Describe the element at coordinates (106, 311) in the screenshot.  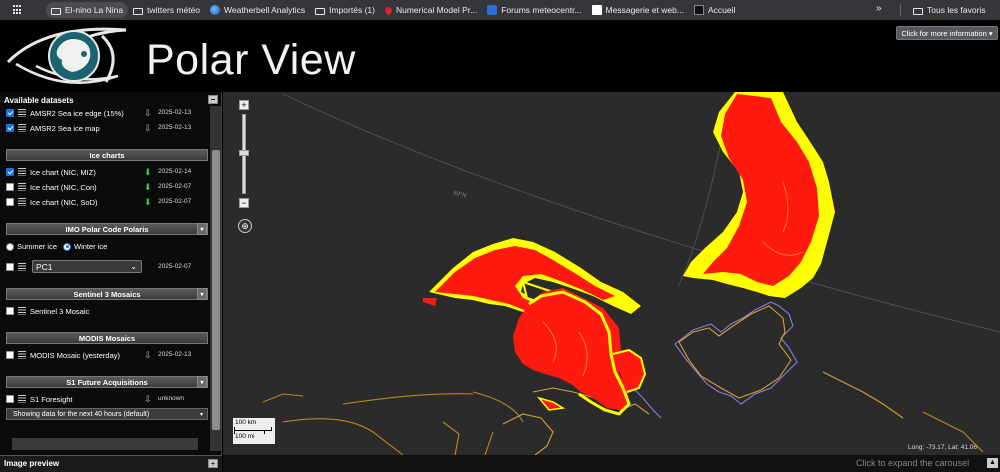
I see `dataset-sentinel-3: Sentinel 3 Mosaic` at that location.